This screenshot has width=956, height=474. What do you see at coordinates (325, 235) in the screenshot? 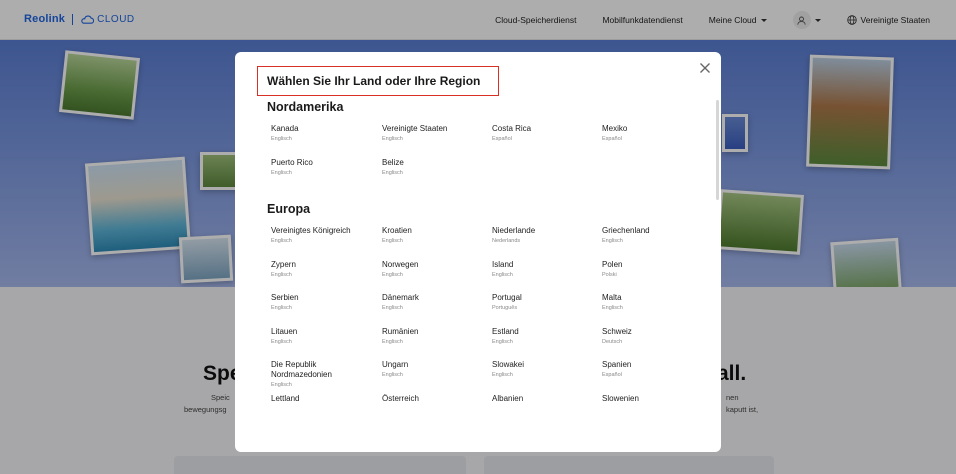
I see `country-option: Vereinigtes Königreich Englisch` at bounding box center [325, 235].